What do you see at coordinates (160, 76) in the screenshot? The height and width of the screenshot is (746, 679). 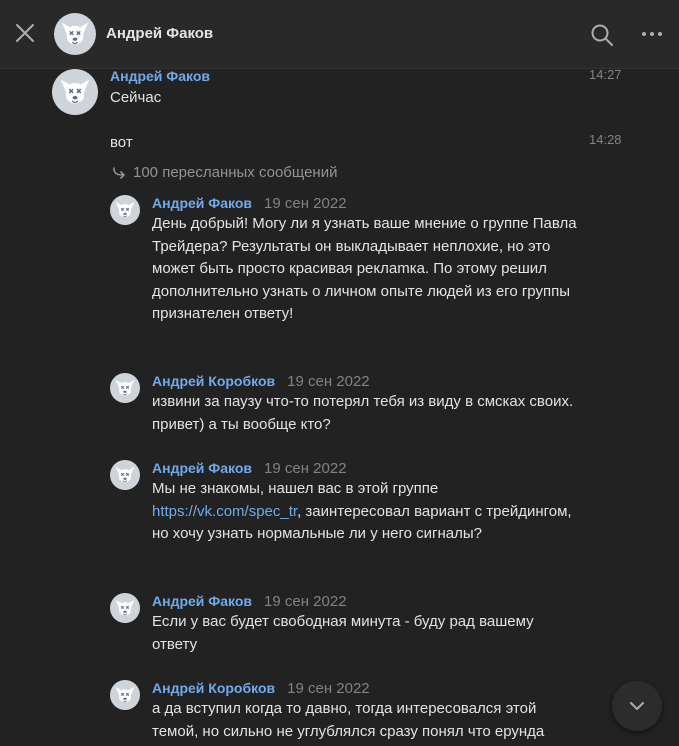 I see `message-author: Андрей Факов` at bounding box center [160, 76].